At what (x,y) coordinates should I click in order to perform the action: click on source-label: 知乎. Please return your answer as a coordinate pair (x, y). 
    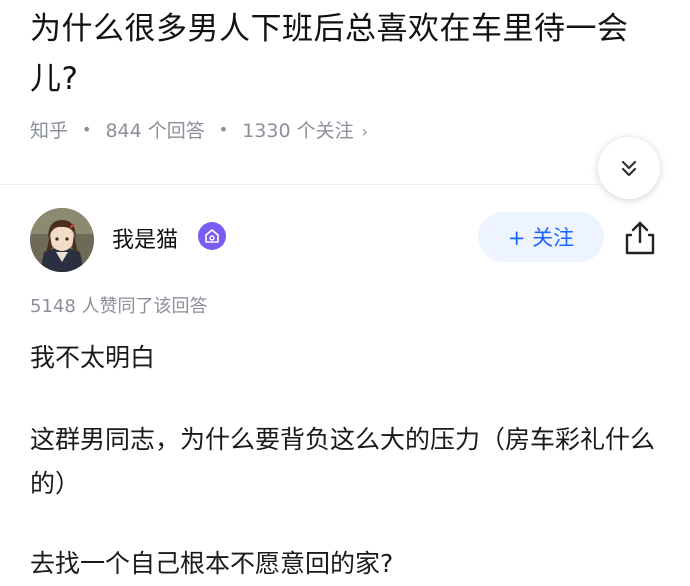
    Looking at the image, I should click on (49, 129).